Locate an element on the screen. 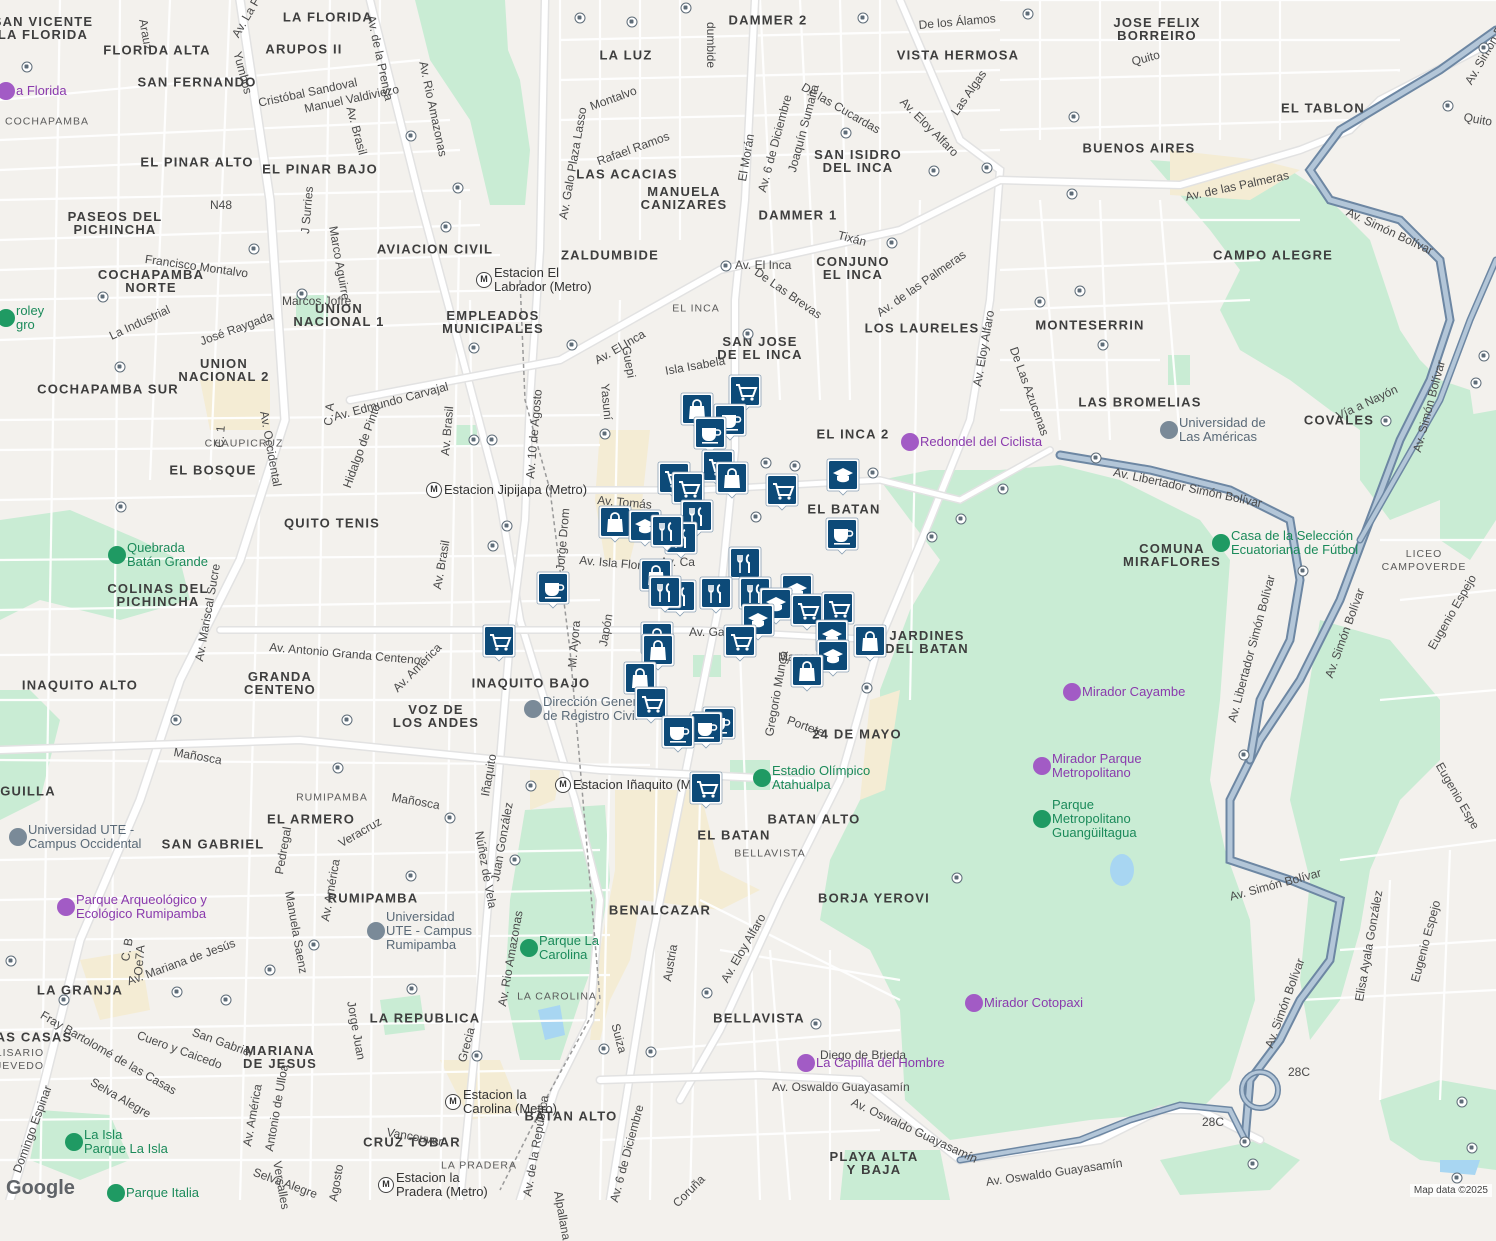 Image resolution: width=1496 pixels, height=1241 pixels. map-attribution: Map data ©2025 is located at coordinates (1451, 1190).